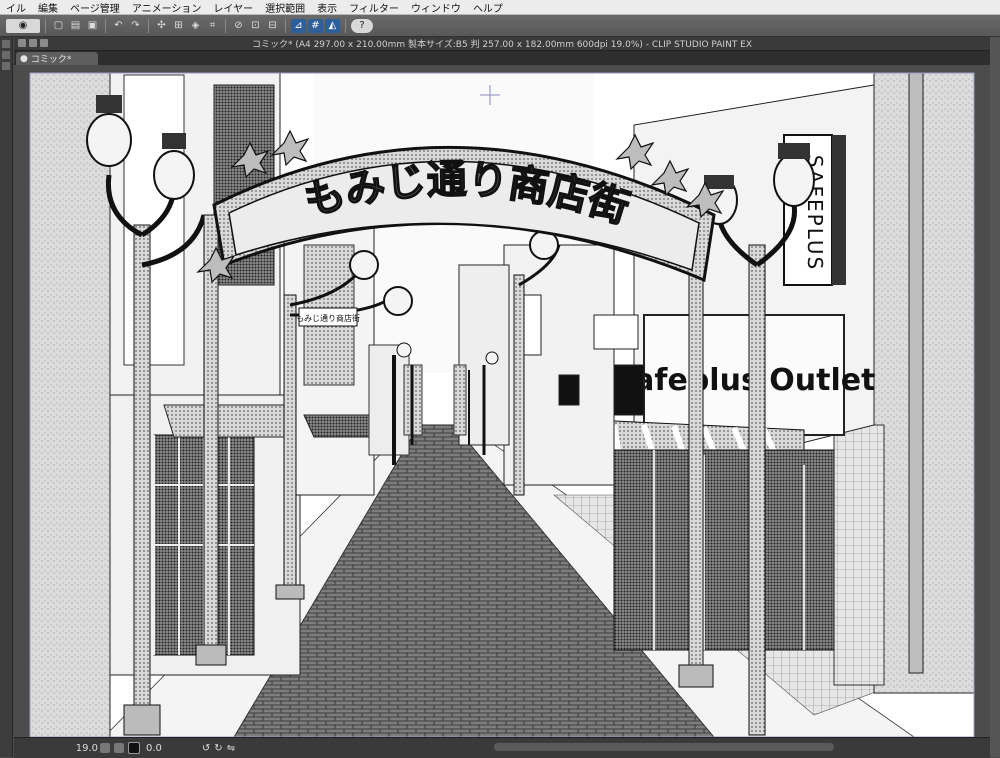  What do you see at coordinates (374, 7) in the screenshot?
I see `menu-filter: フィルター` at bounding box center [374, 7].